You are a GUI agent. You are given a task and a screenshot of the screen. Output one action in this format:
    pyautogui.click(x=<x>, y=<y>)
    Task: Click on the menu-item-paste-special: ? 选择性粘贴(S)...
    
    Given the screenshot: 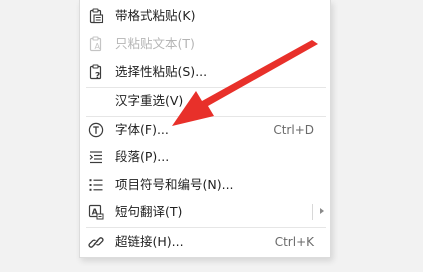 What is the action you would take?
    pyautogui.click(x=205, y=72)
    